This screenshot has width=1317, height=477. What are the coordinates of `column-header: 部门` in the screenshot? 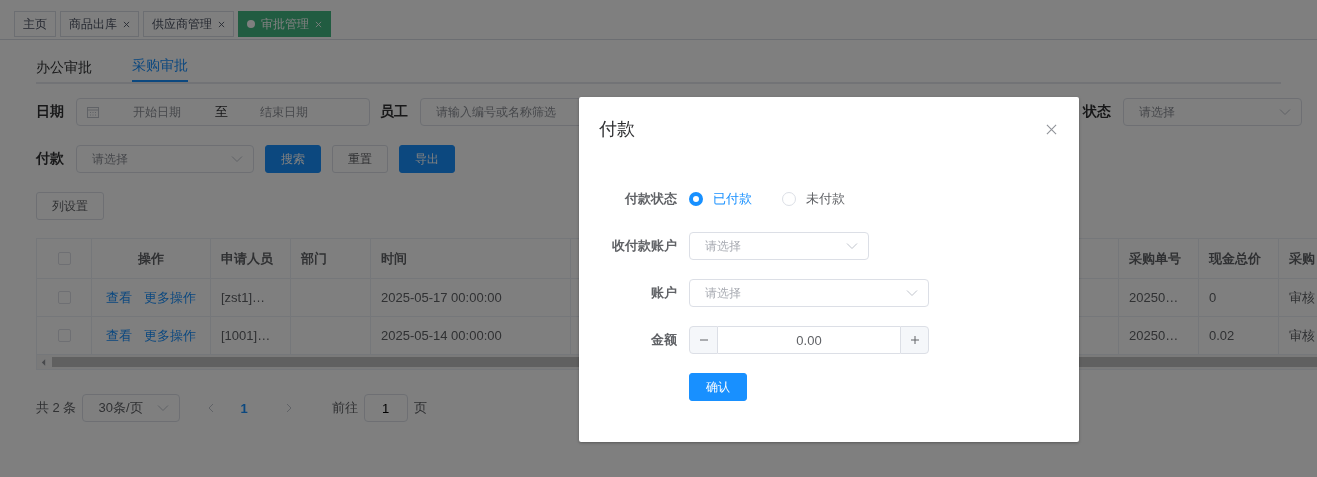 It's located at (331, 258).